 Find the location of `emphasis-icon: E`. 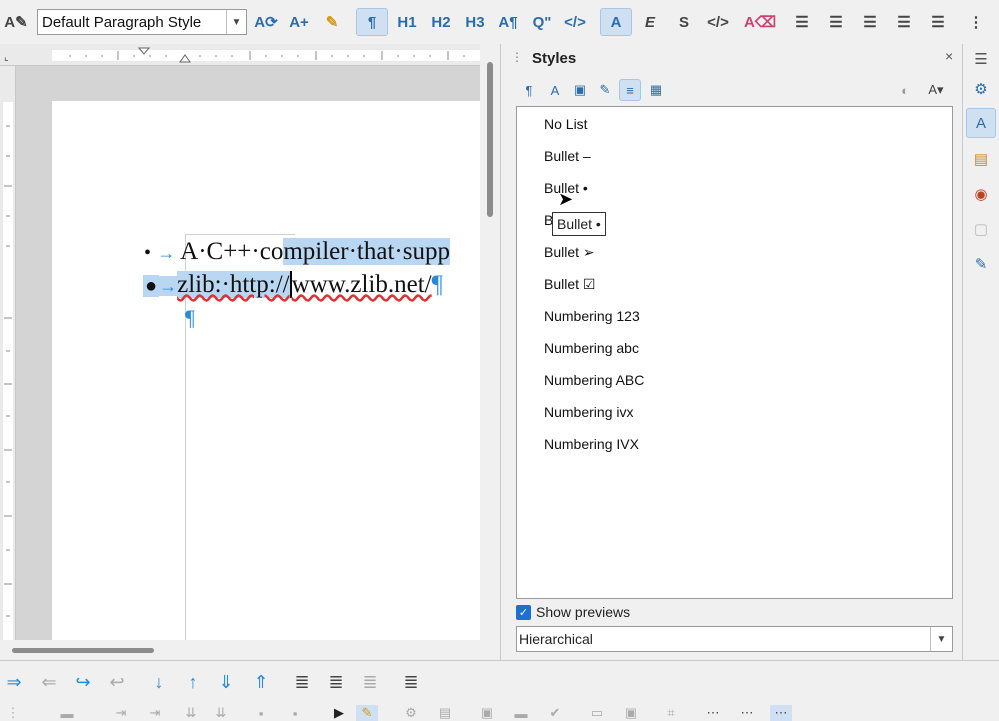

emphasis-icon: E is located at coordinates (650, 22).